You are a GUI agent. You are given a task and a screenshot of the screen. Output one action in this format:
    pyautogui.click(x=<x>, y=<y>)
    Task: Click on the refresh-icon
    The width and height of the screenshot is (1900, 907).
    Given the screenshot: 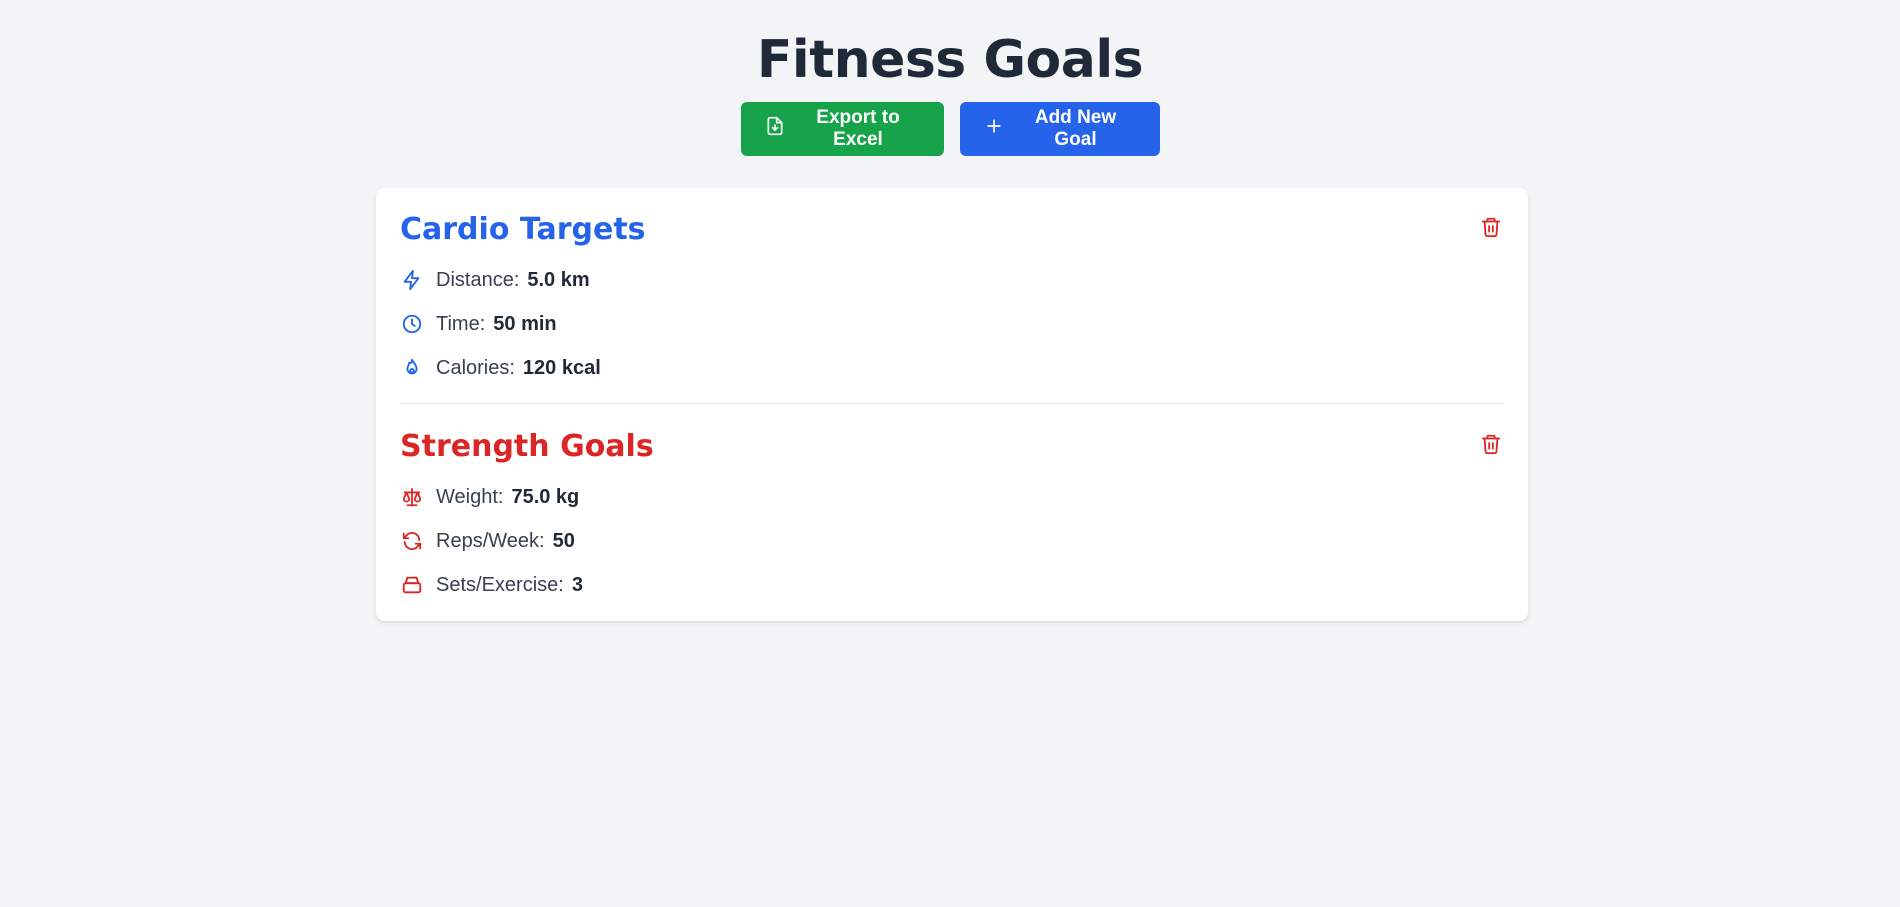 What is the action you would take?
    pyautogui.click(x=412, y=541)
    